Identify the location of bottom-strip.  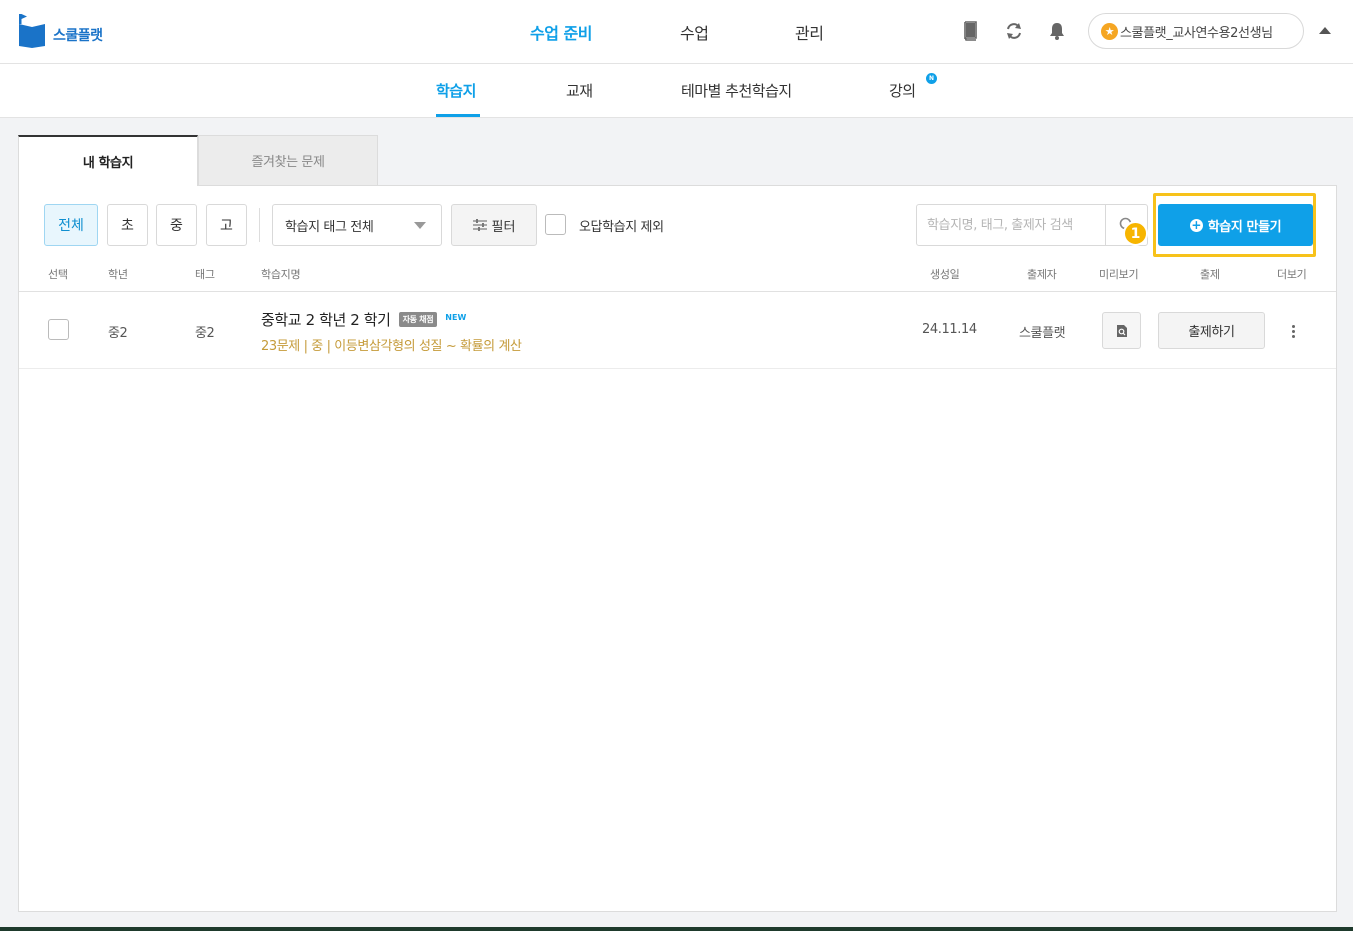
(676, 929).